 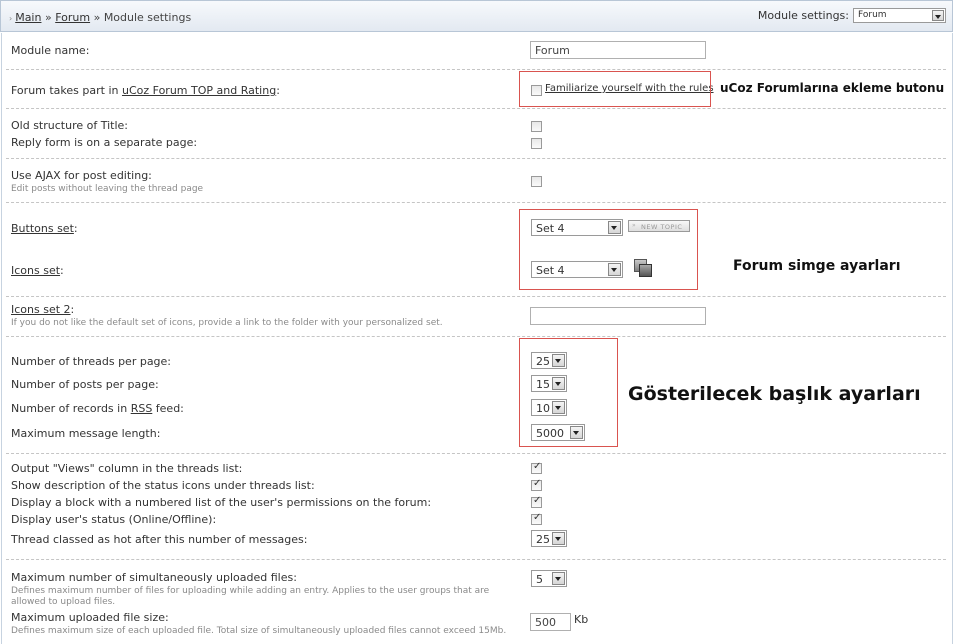 What do you see at coordinates (147, 17) in the screenshot?
I see `breadcrumb-current: Module settings` at bounding box center [147, 17].